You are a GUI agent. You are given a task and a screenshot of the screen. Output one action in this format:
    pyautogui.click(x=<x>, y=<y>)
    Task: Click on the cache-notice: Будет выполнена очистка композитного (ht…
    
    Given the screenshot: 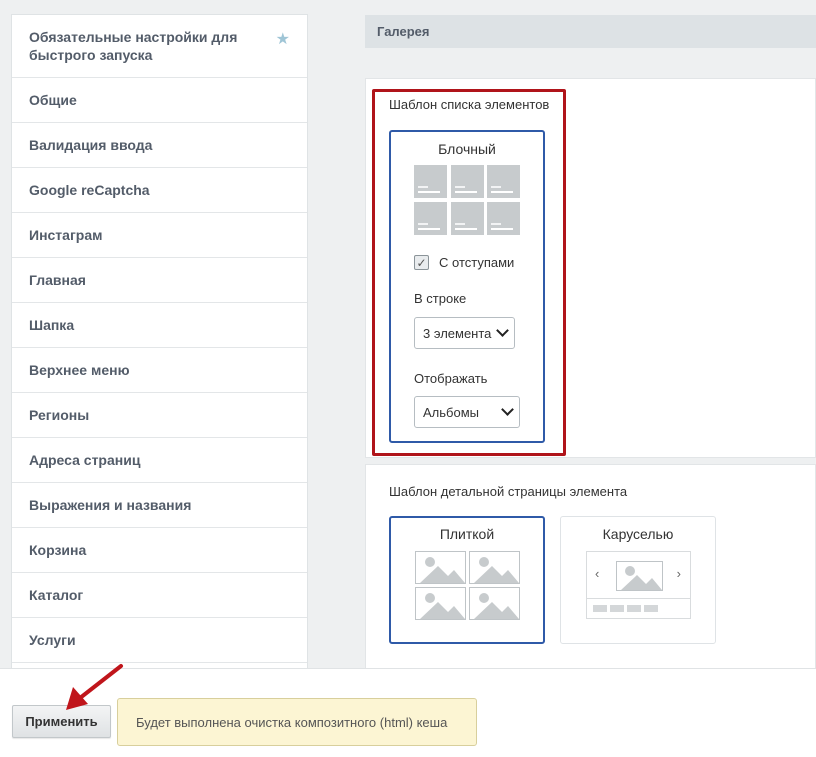 What is the action you would take?
    pyautogui.click(x=297, y=722)
    